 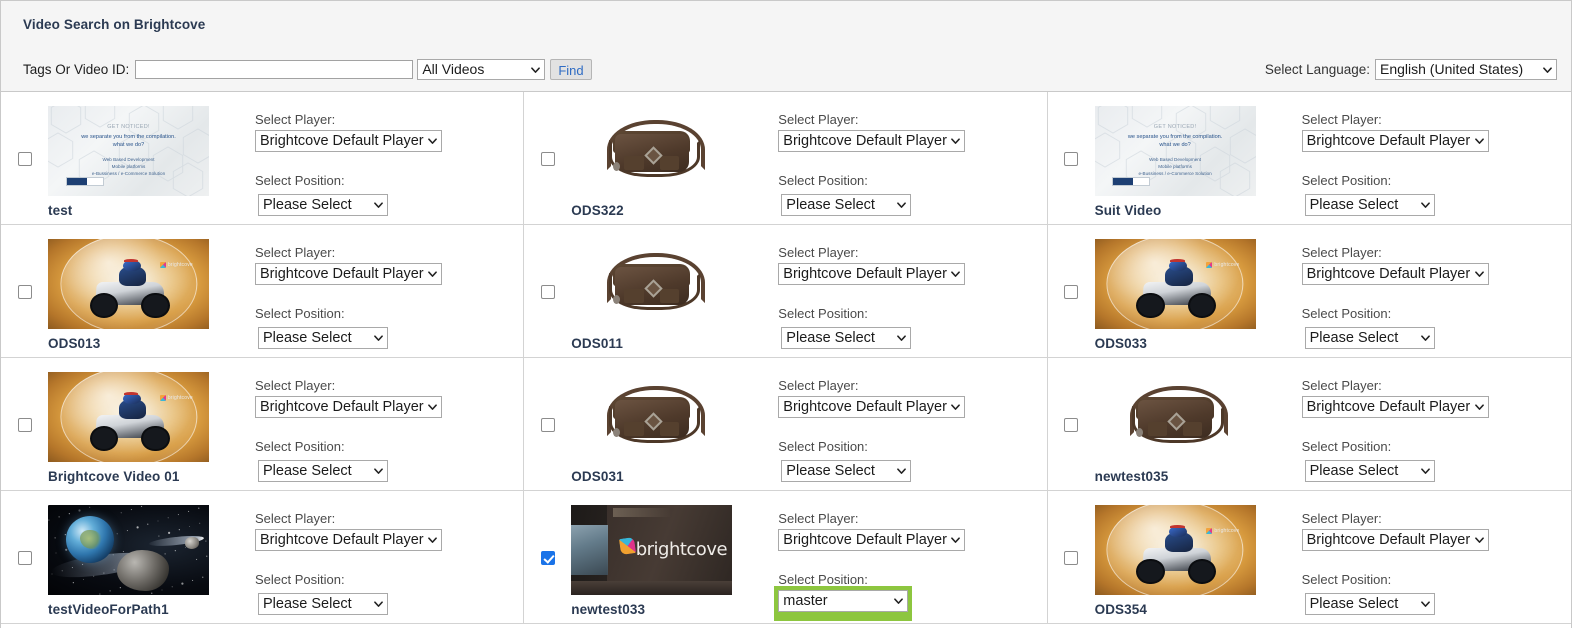 What do you see at coordinates (481, 69) in the screenshot?
I see `video-scope-select: All Videos` at bounding box center [481, 69].